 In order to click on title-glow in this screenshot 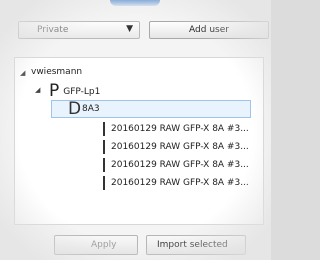, I will do `click(135, 3)`.